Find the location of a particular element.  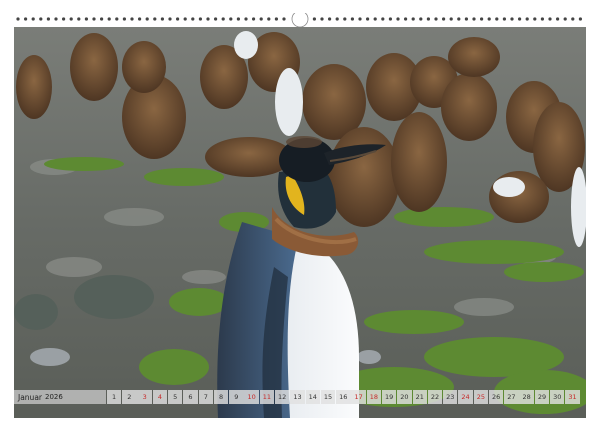

day-cell: 8 is located at coordinates (221, 397).